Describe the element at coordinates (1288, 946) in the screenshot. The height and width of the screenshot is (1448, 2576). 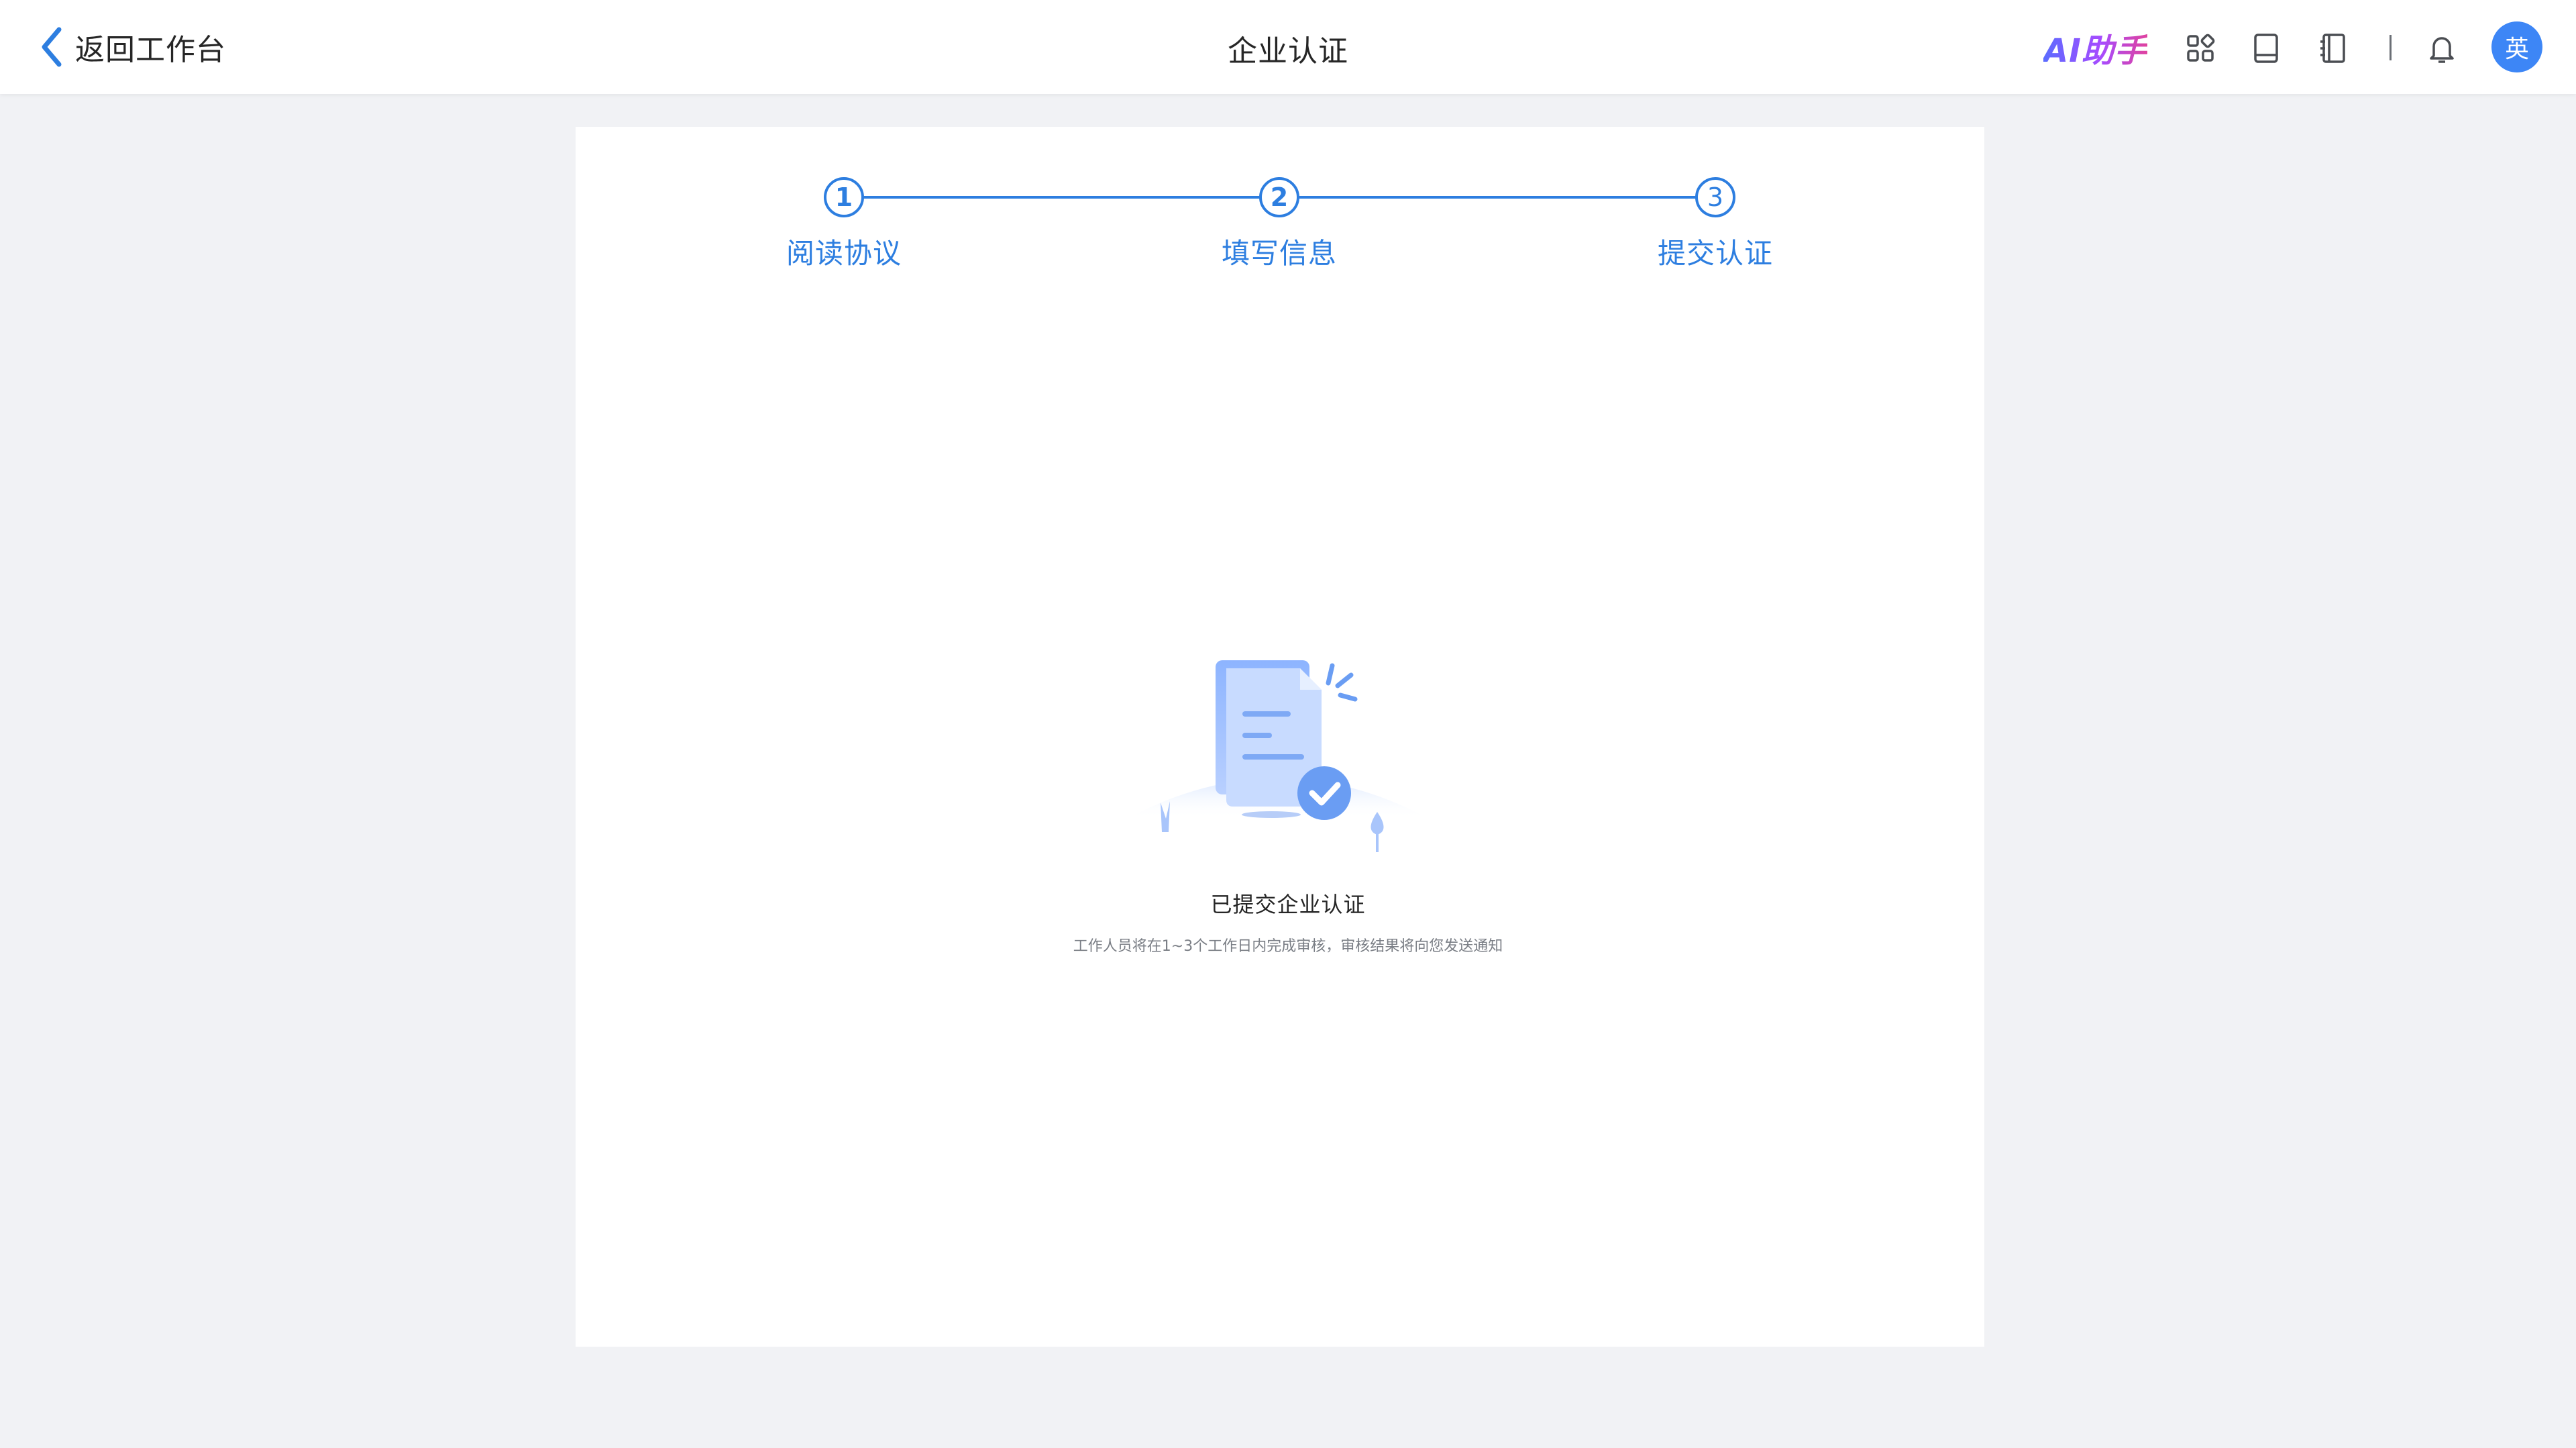
I see `result-description: 工作人员将在1~3个工作日内完成审核，审核结果将向您发送通知` at that location.